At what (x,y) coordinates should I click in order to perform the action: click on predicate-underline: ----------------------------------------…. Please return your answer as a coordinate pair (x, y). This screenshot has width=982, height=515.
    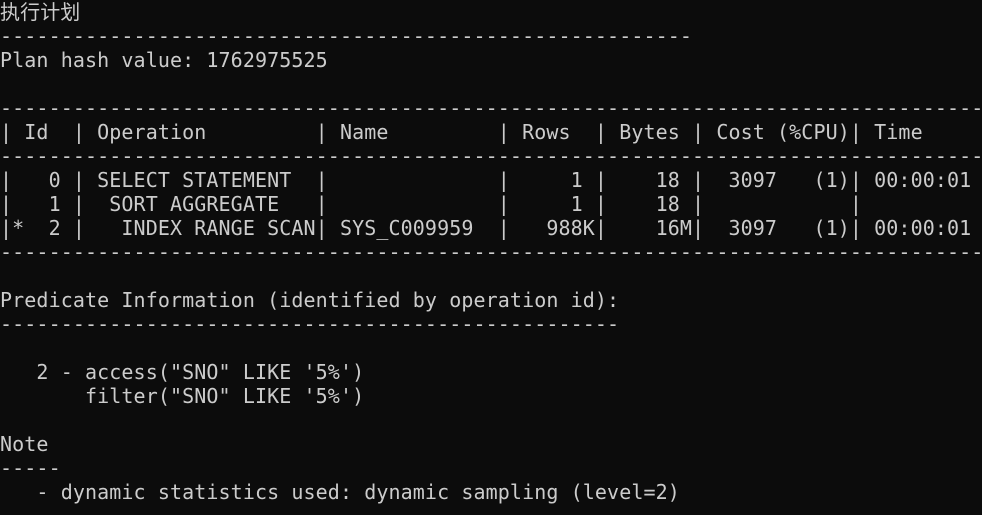
    Looking at the image, I should click on (310, 324).